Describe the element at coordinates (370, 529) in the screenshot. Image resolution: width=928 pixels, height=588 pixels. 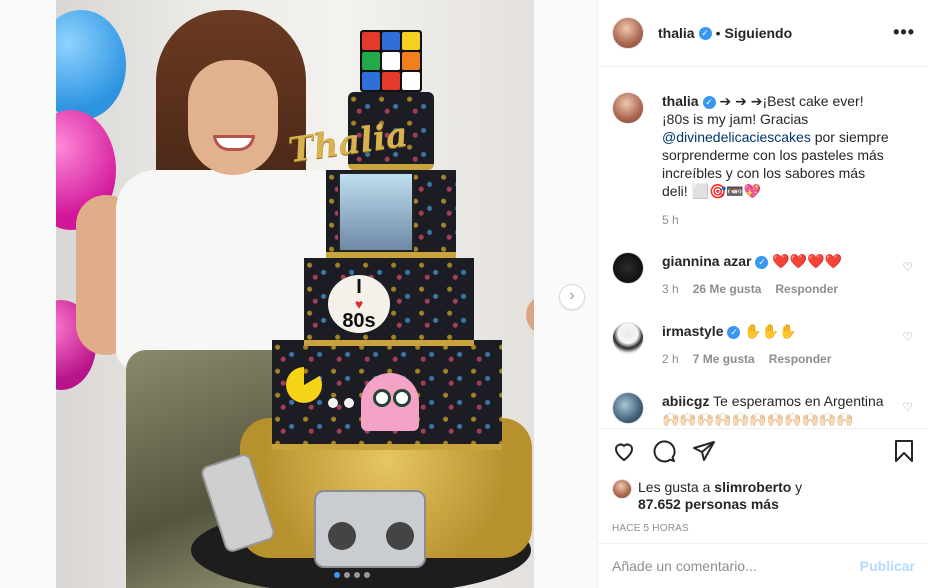
I see `boombox-decoration` at that location.